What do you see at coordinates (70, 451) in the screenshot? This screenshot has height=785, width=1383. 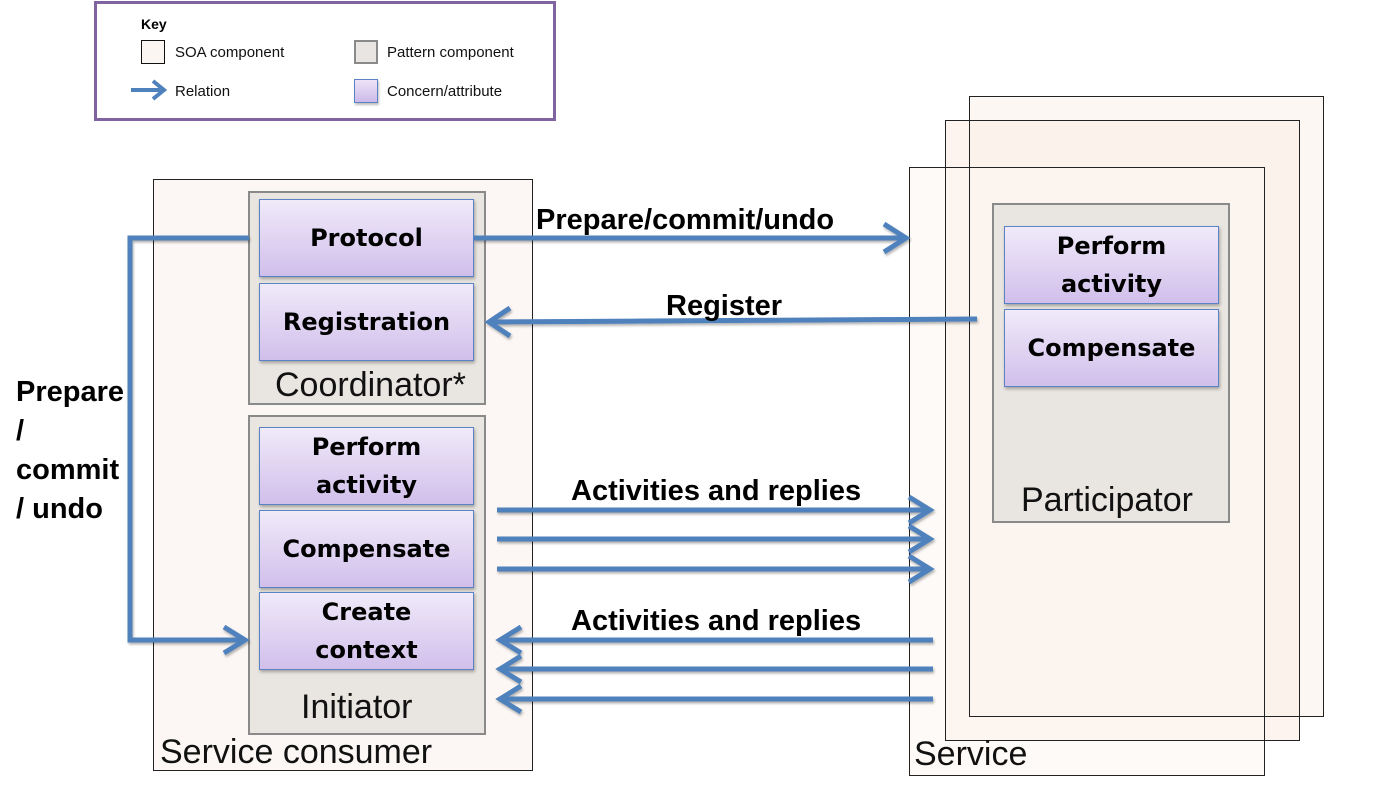 I see `label-loop: Prepare / commit / undo` at bounding box center [70, 451].